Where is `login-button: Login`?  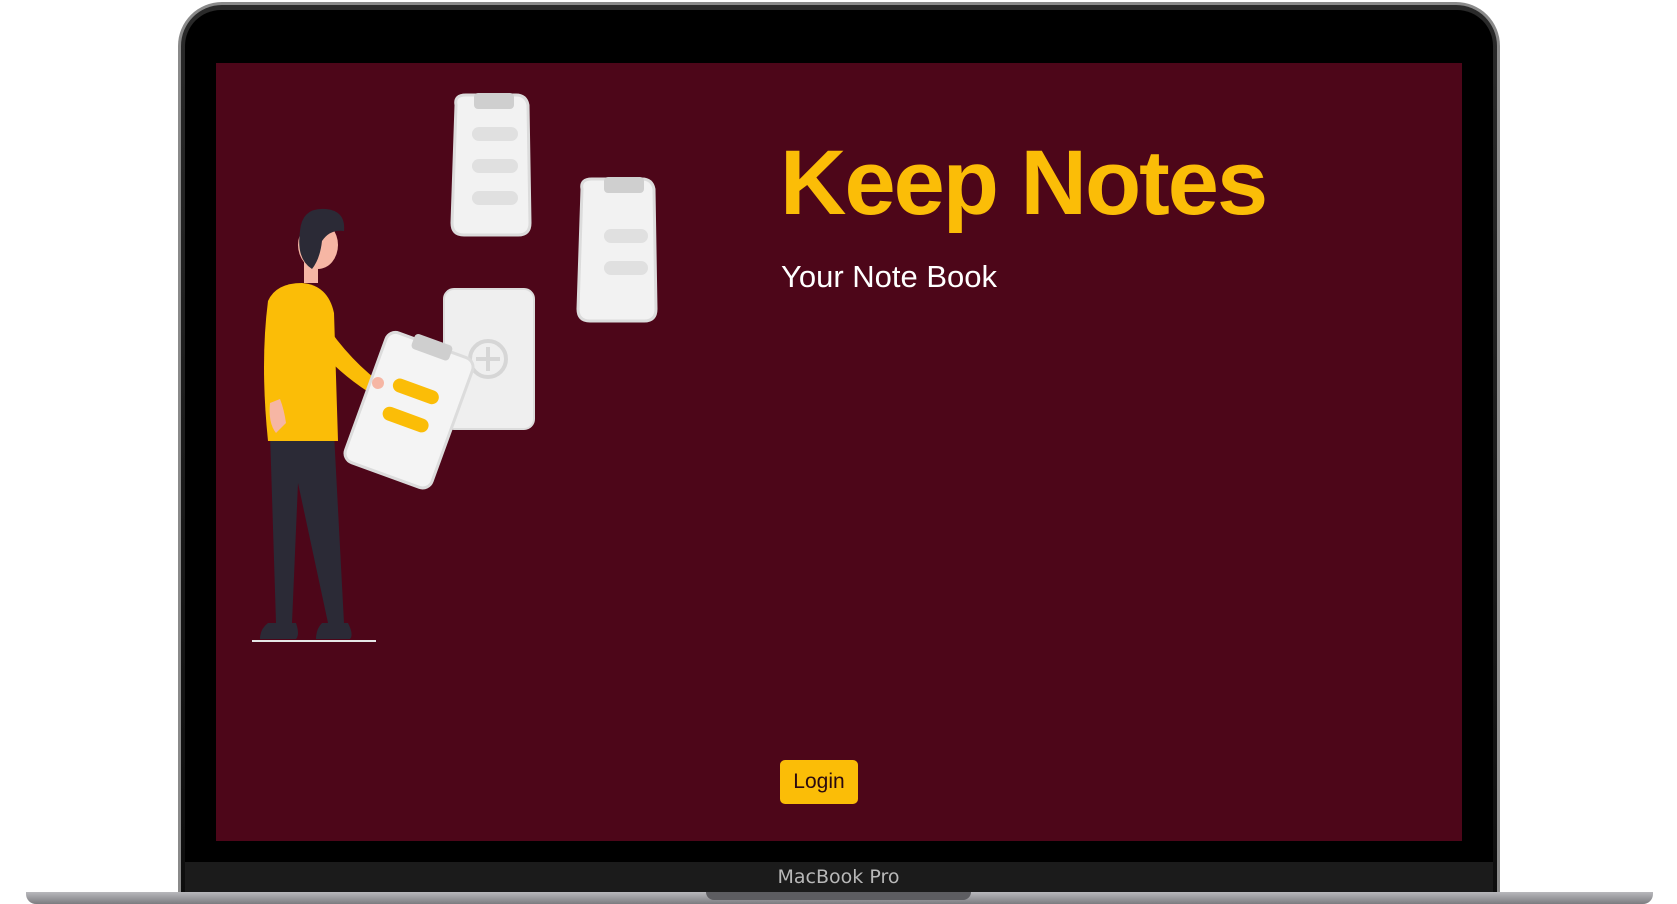 login-button: Login is located at coordinates (819, 782).